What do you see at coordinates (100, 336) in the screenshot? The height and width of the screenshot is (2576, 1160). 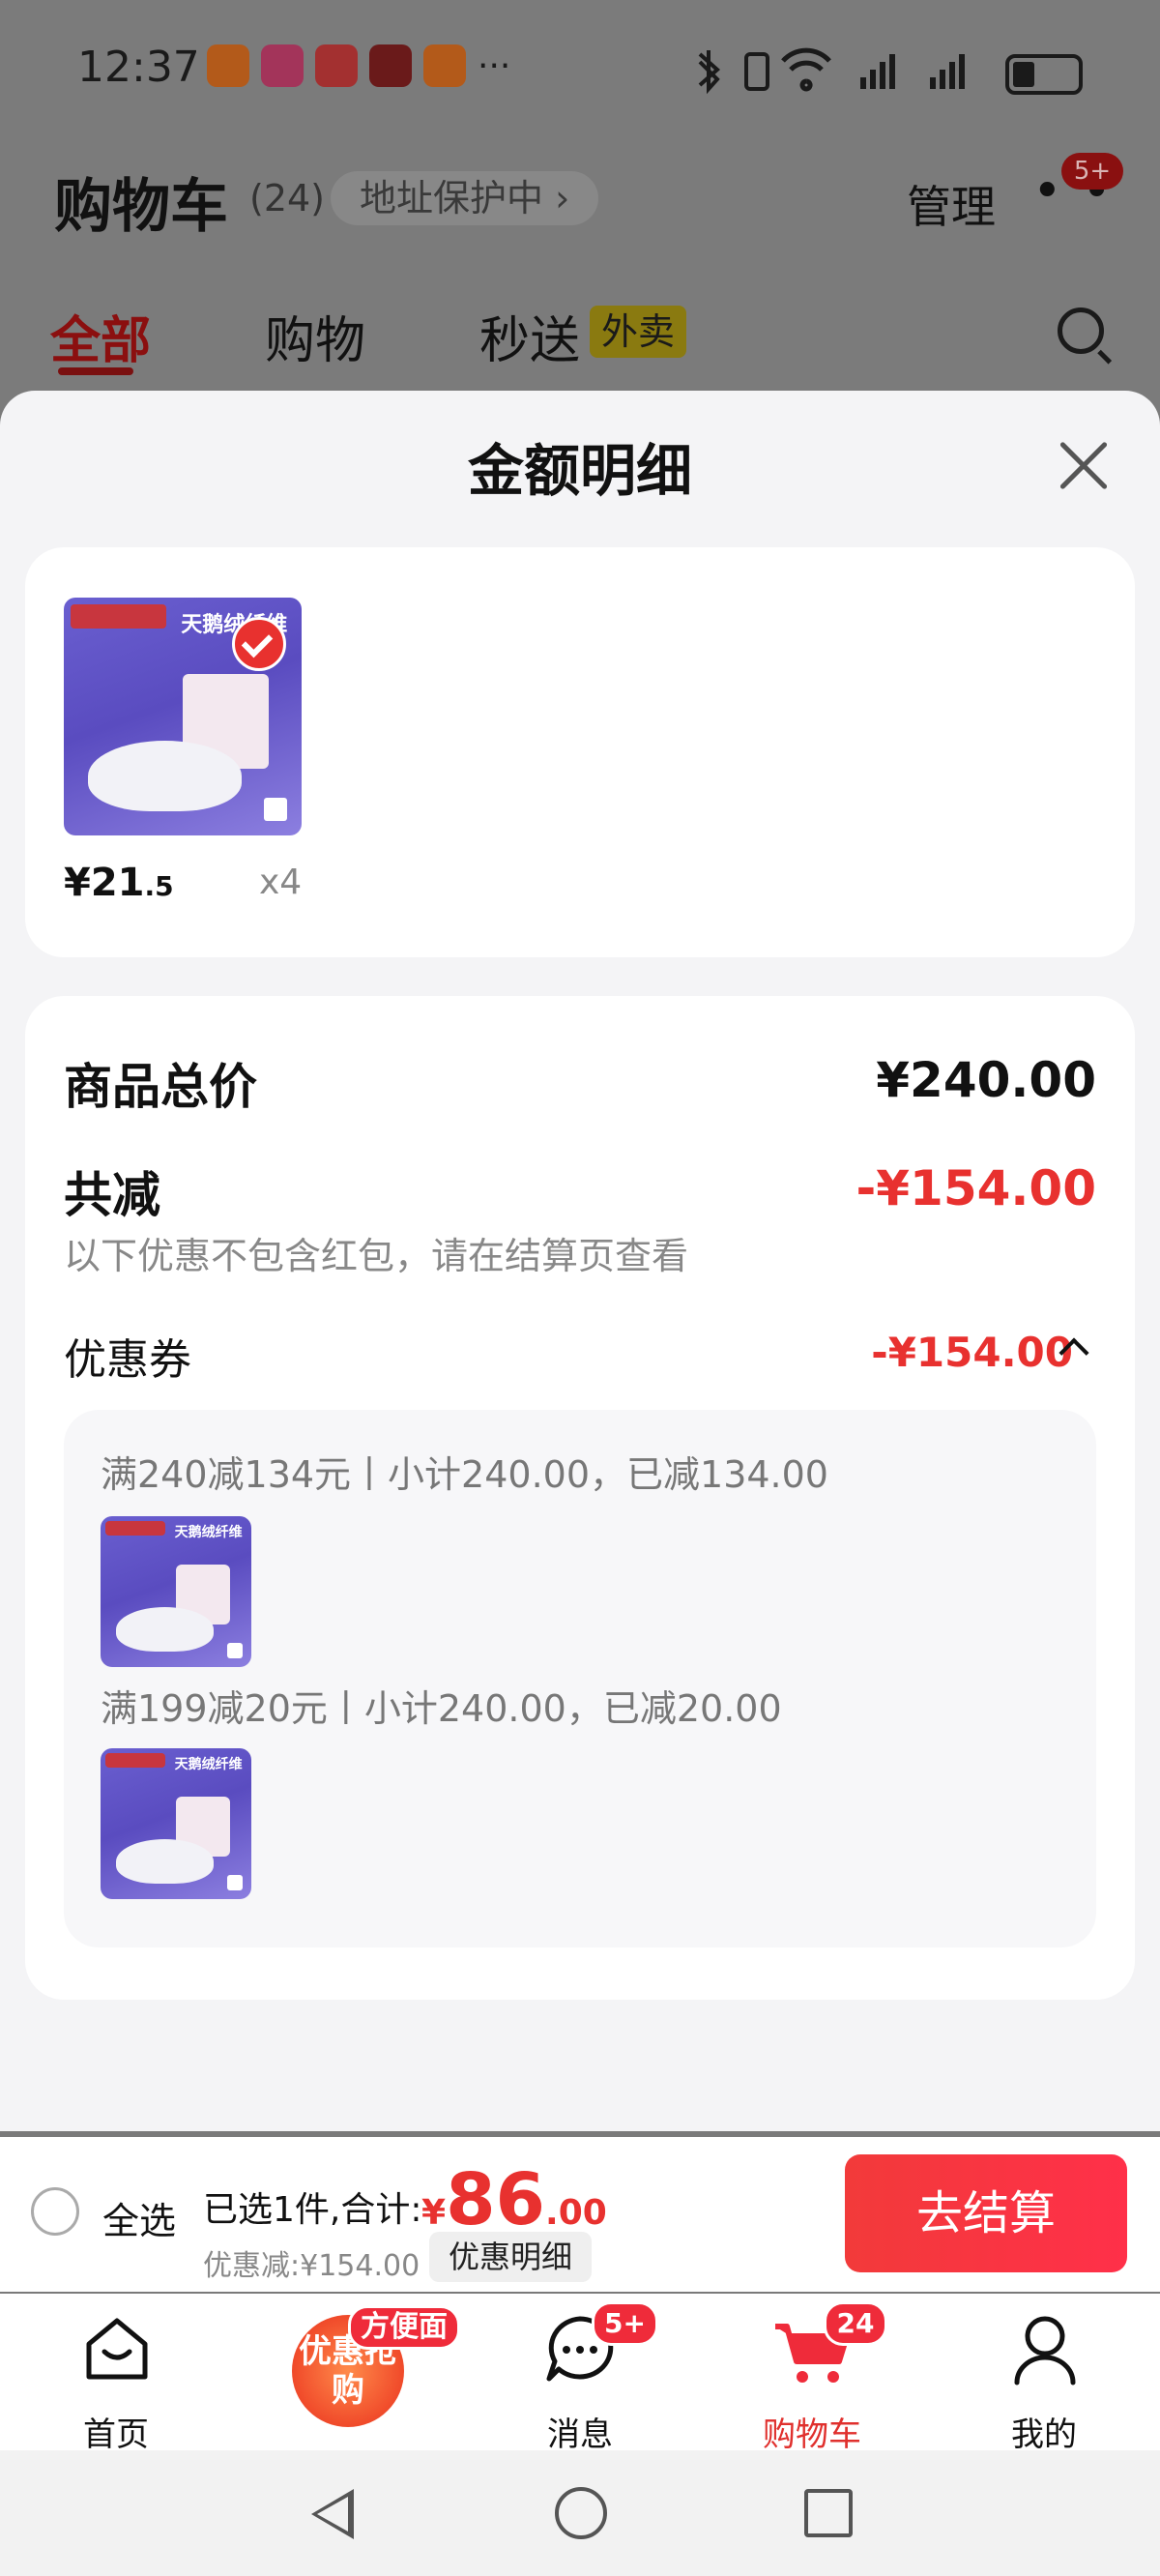 I see `tab-all: 全部` at bounding box center [100, 336].